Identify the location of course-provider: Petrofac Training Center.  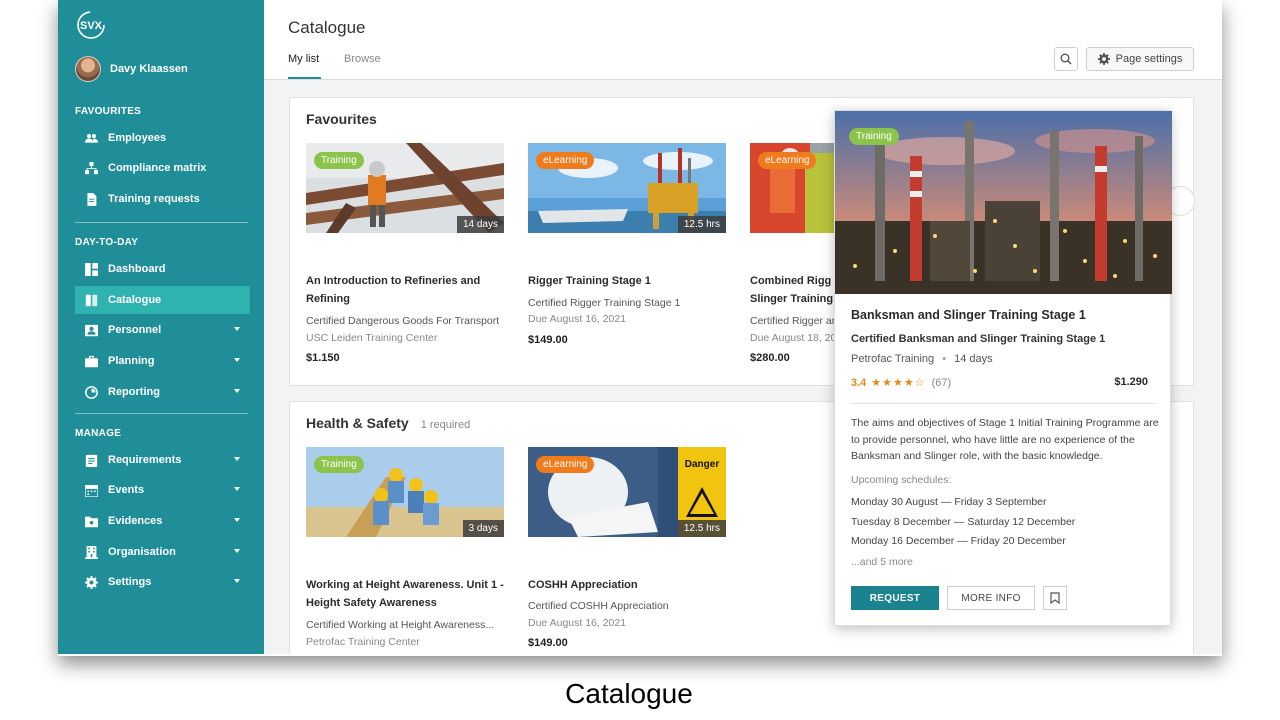
(363, 642).